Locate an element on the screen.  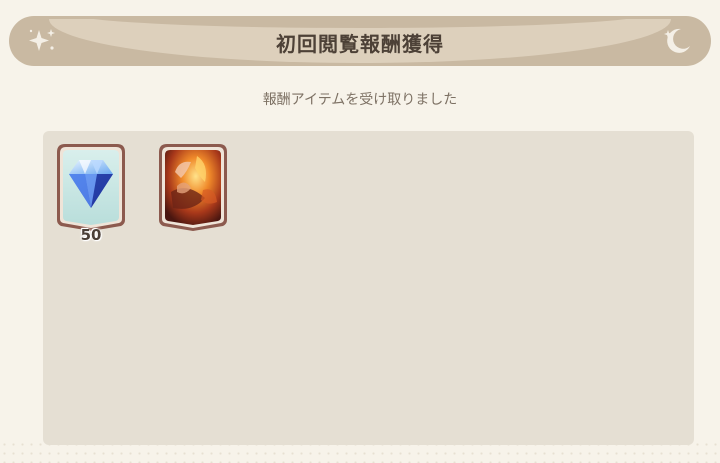
title-banner: 初回閲覧報酬獲得 is located at coordinates (360, 41).